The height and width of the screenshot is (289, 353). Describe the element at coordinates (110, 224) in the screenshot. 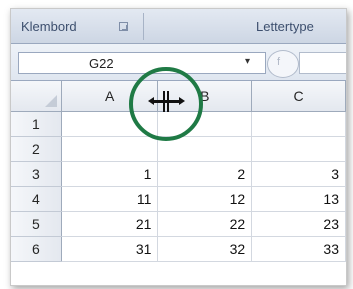

I see `cell: 21` at that location.